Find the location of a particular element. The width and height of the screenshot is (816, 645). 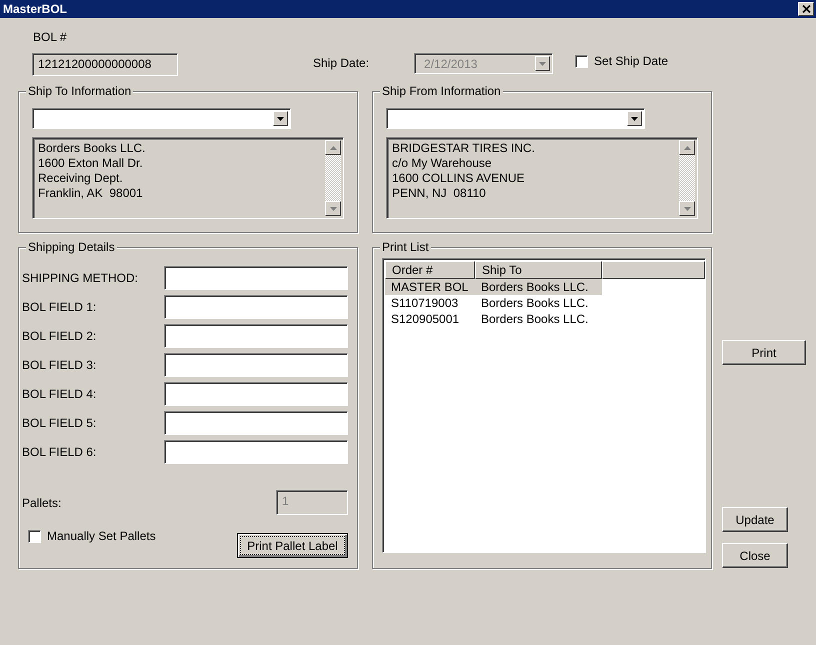

bol-label: BOL # is located at coordinates (50, 37).